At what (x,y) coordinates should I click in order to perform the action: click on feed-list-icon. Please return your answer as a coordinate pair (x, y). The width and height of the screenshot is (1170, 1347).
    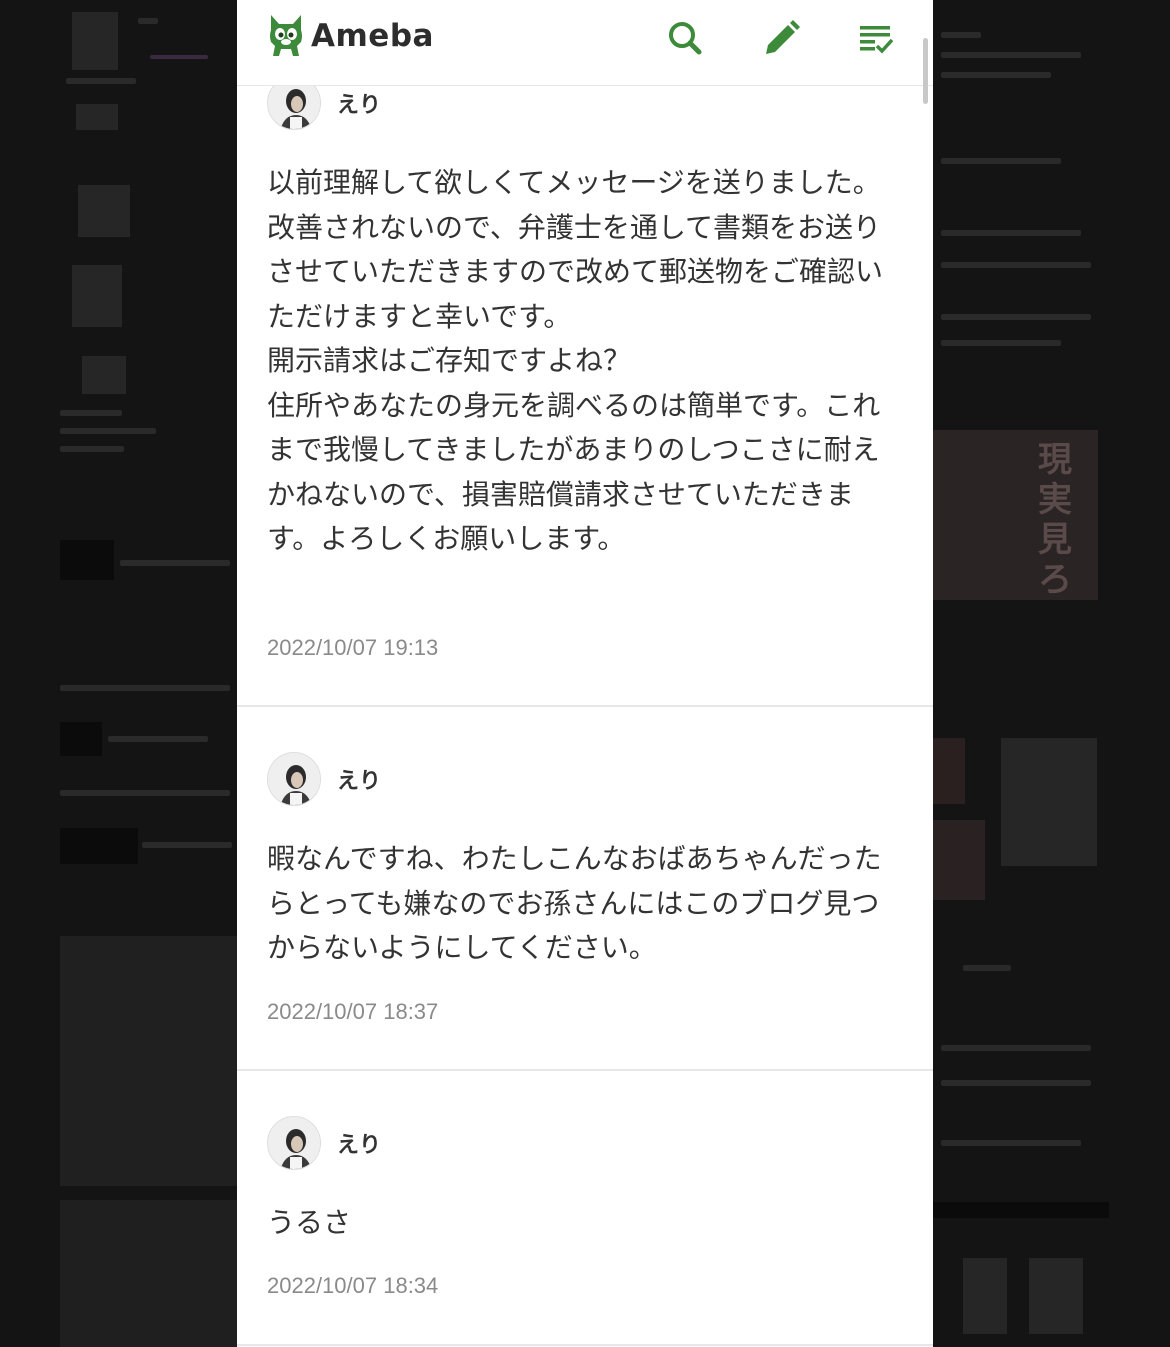
    Looking at the image, I should click on (877, 40).